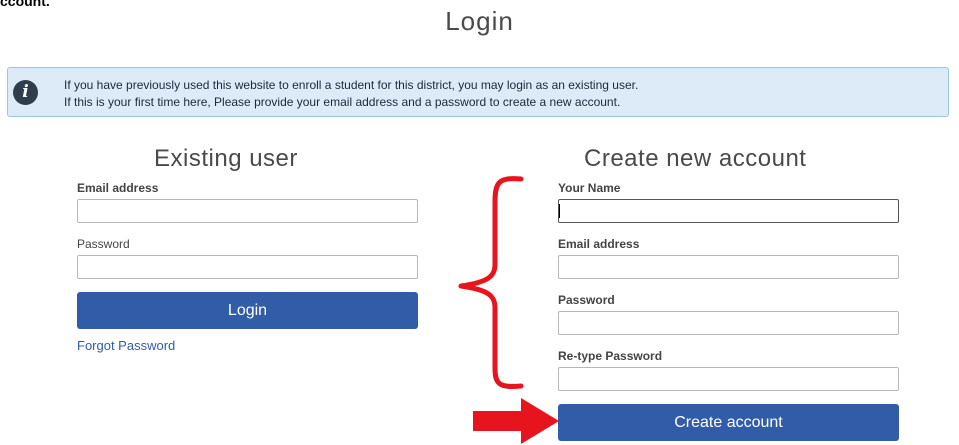  What do you see at coordinates (728, 267) in the screenshot?
I see `new-email-input` at bounding box center [728, 267].